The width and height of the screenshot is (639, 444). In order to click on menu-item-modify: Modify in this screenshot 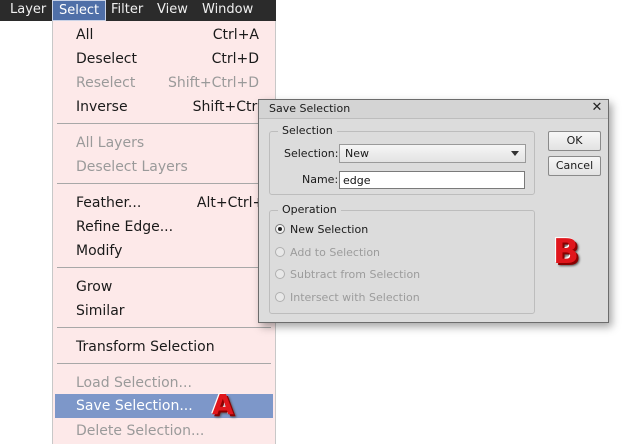, I will do `click(164, 251)`.